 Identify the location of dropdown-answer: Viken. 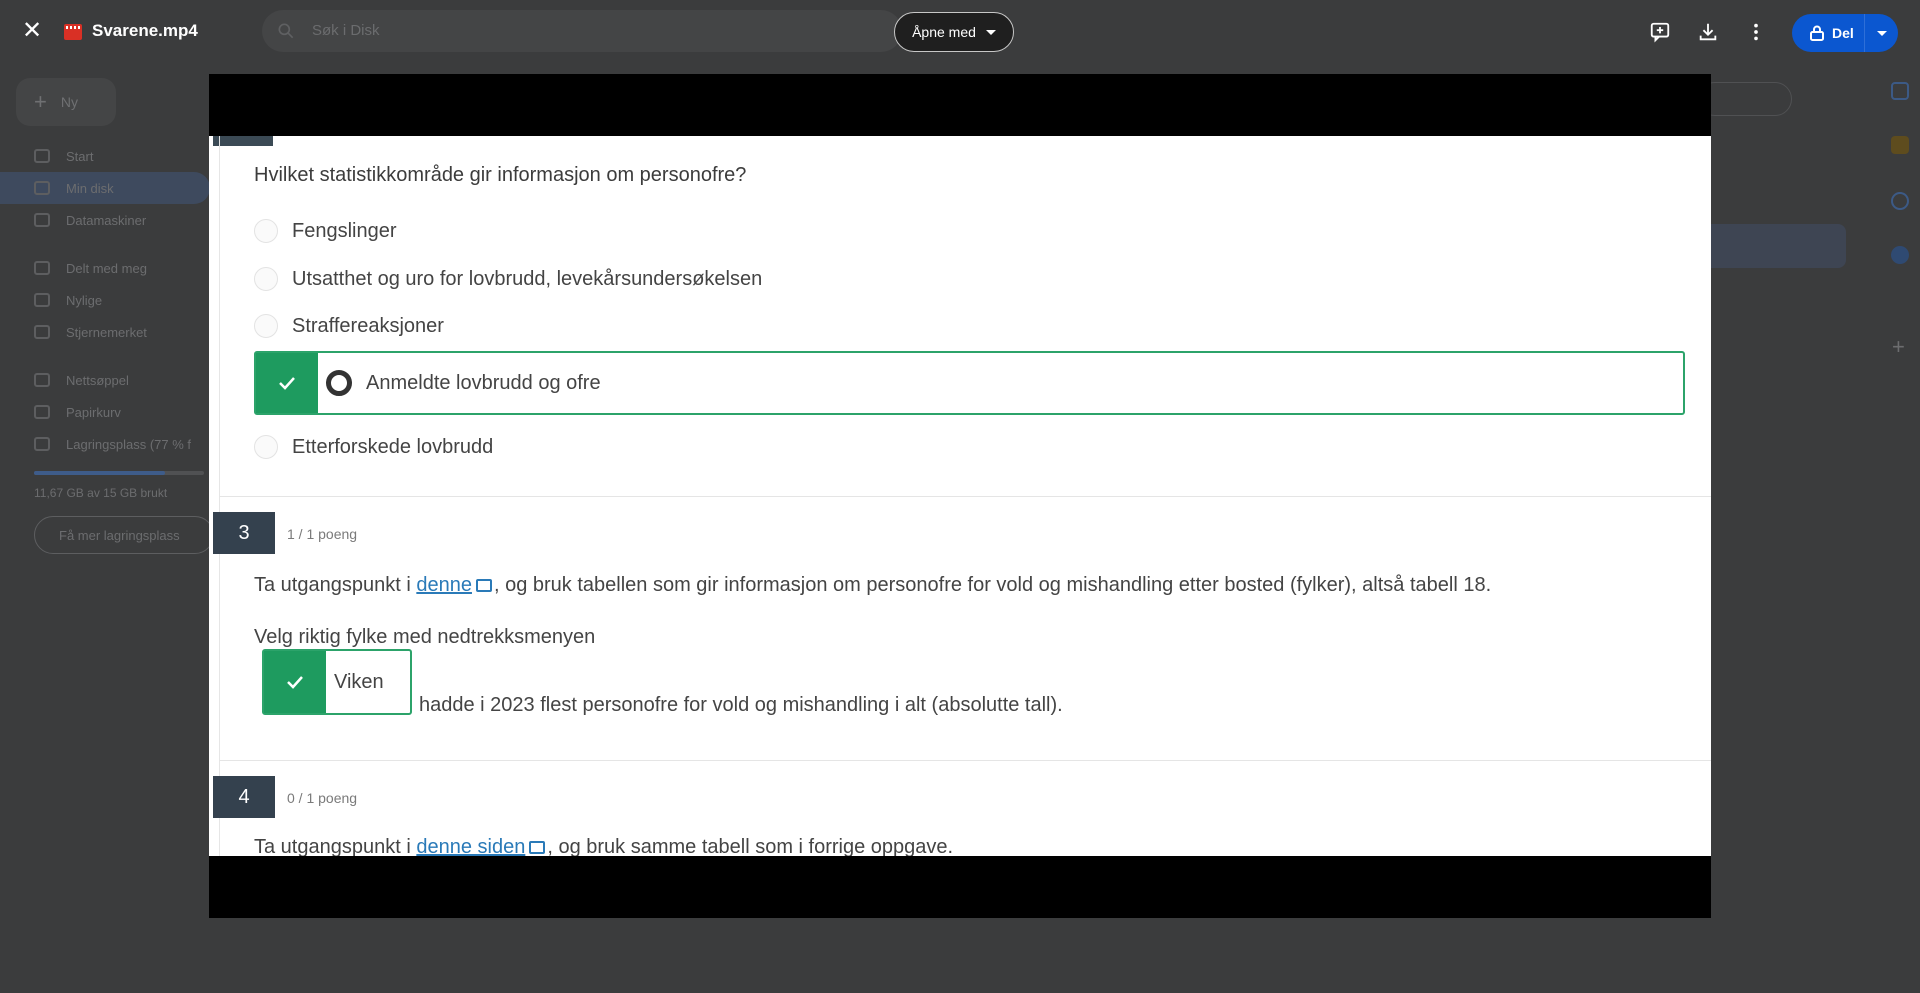
(337, 682).